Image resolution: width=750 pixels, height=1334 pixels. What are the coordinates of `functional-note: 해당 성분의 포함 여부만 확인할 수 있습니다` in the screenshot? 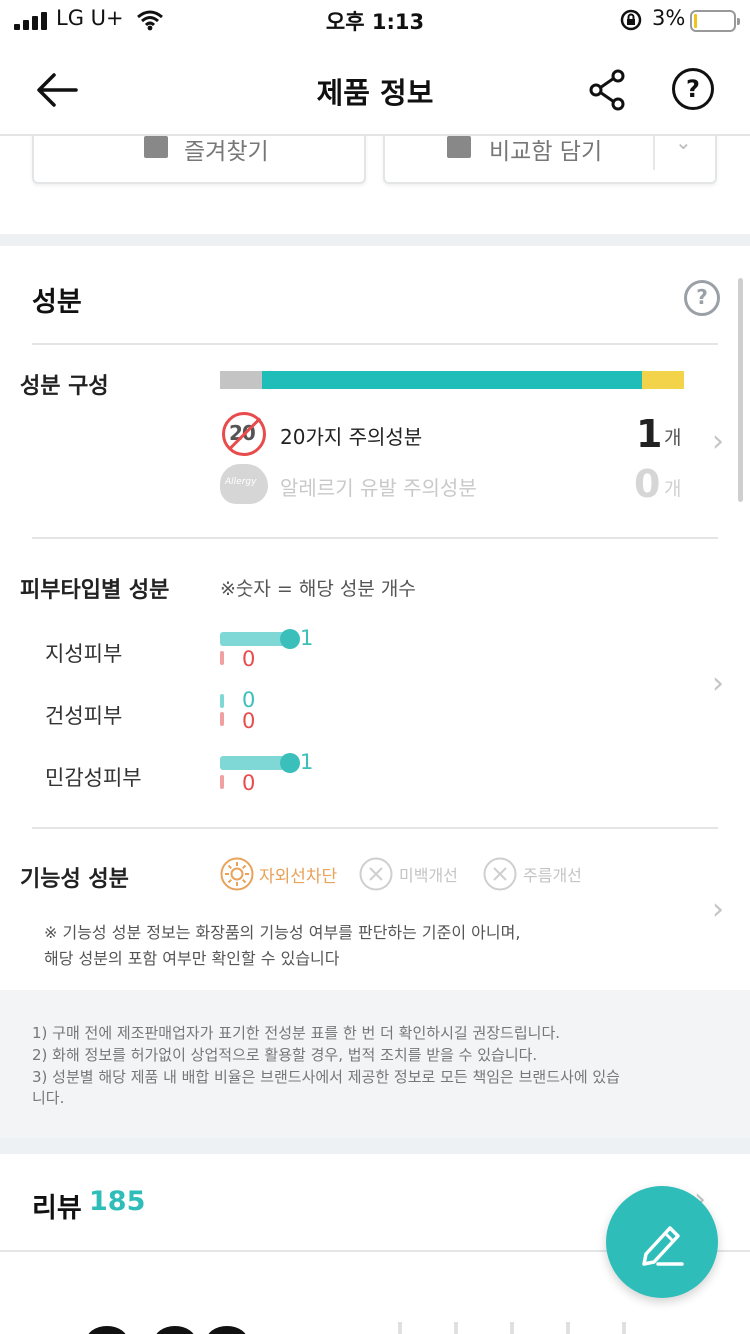 It's located at (192, 958).